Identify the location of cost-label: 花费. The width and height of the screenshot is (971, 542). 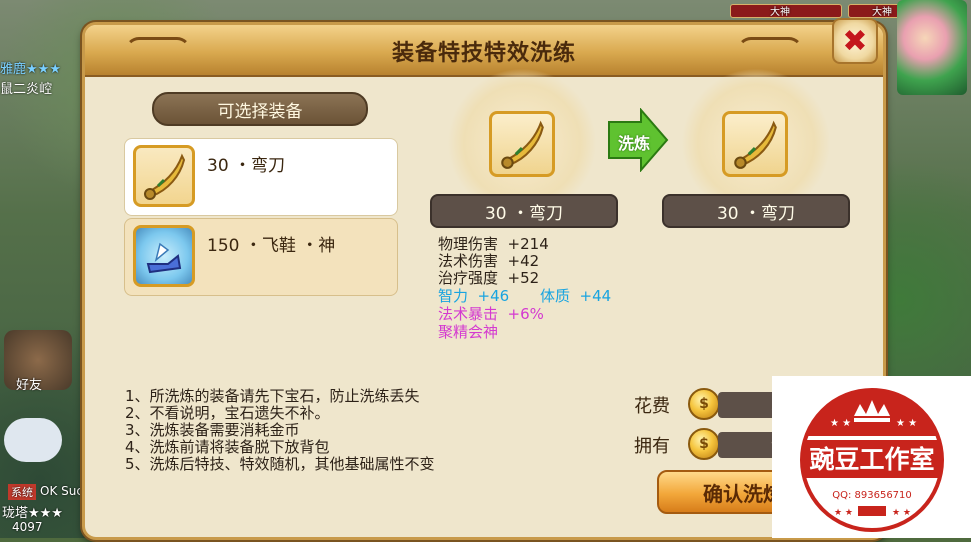
(652, 406).